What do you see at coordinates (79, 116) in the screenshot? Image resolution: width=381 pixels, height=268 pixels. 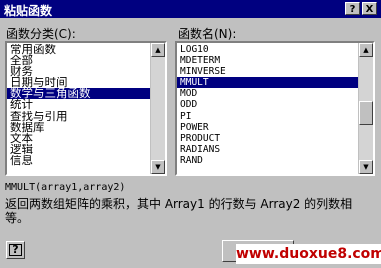 I see `list-item: 查找与引用` at bounding box center [79, 116].